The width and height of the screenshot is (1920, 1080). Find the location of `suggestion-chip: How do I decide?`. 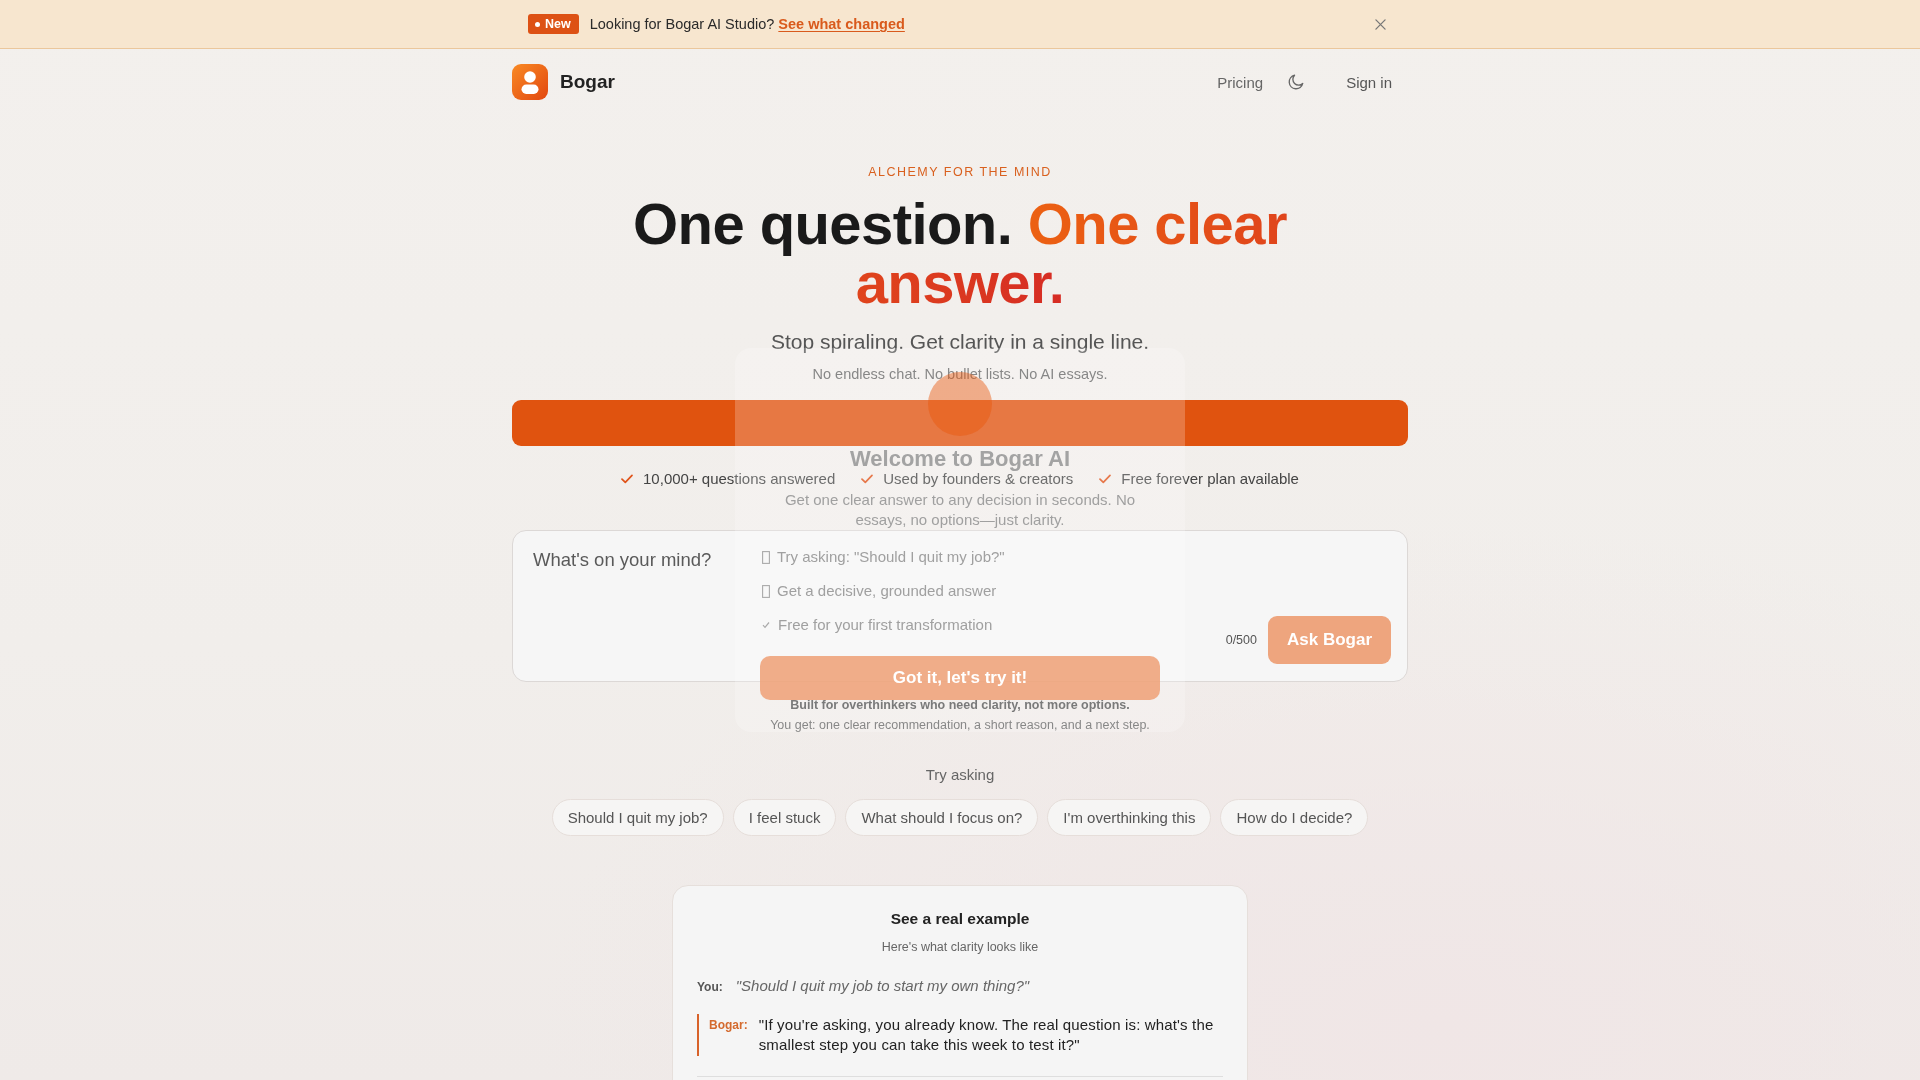

suggestion-chip: How do I decide? is located at coordinates (1294, 817).